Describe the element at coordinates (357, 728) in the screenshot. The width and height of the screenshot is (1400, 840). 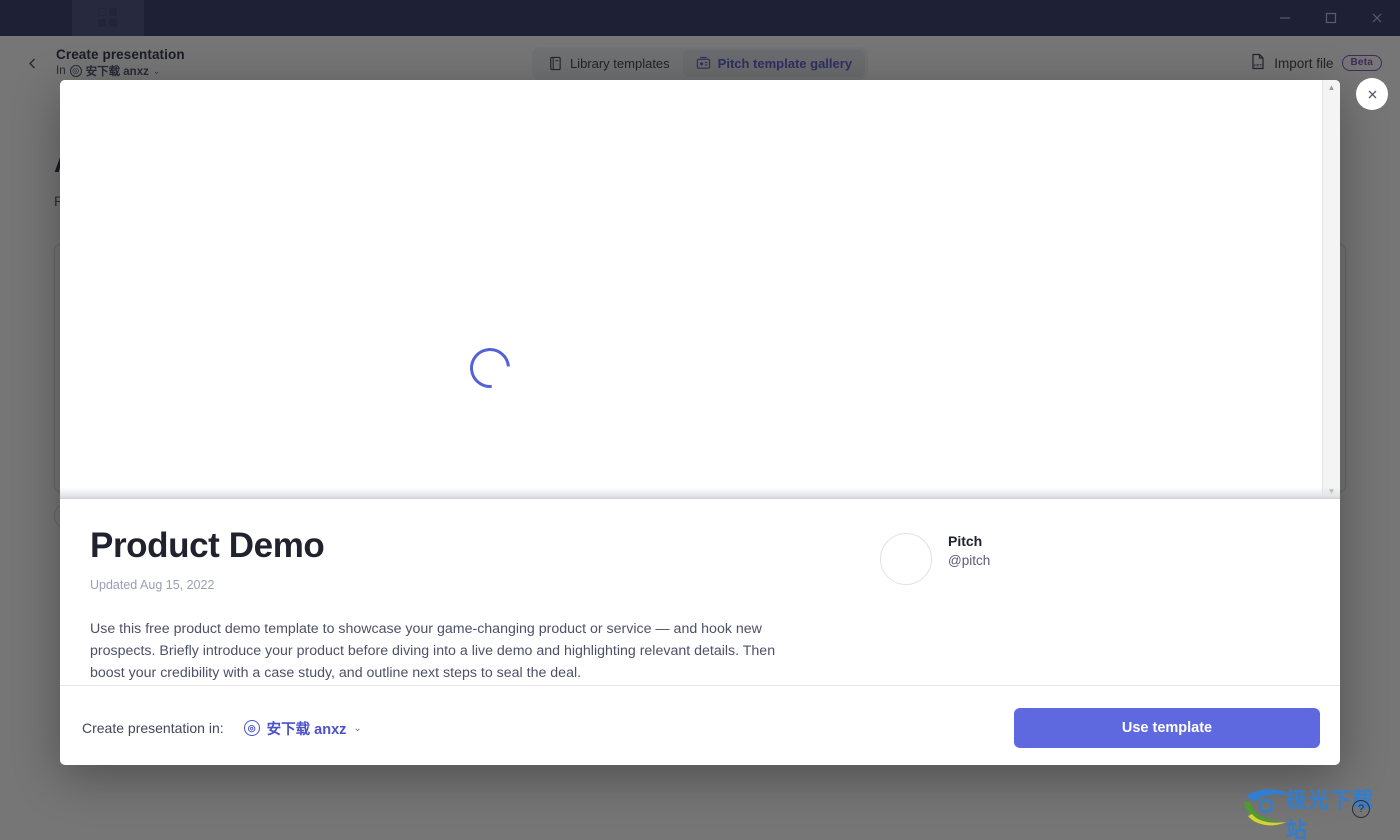
I see `chevron-down-icon: ⌄` at that location.